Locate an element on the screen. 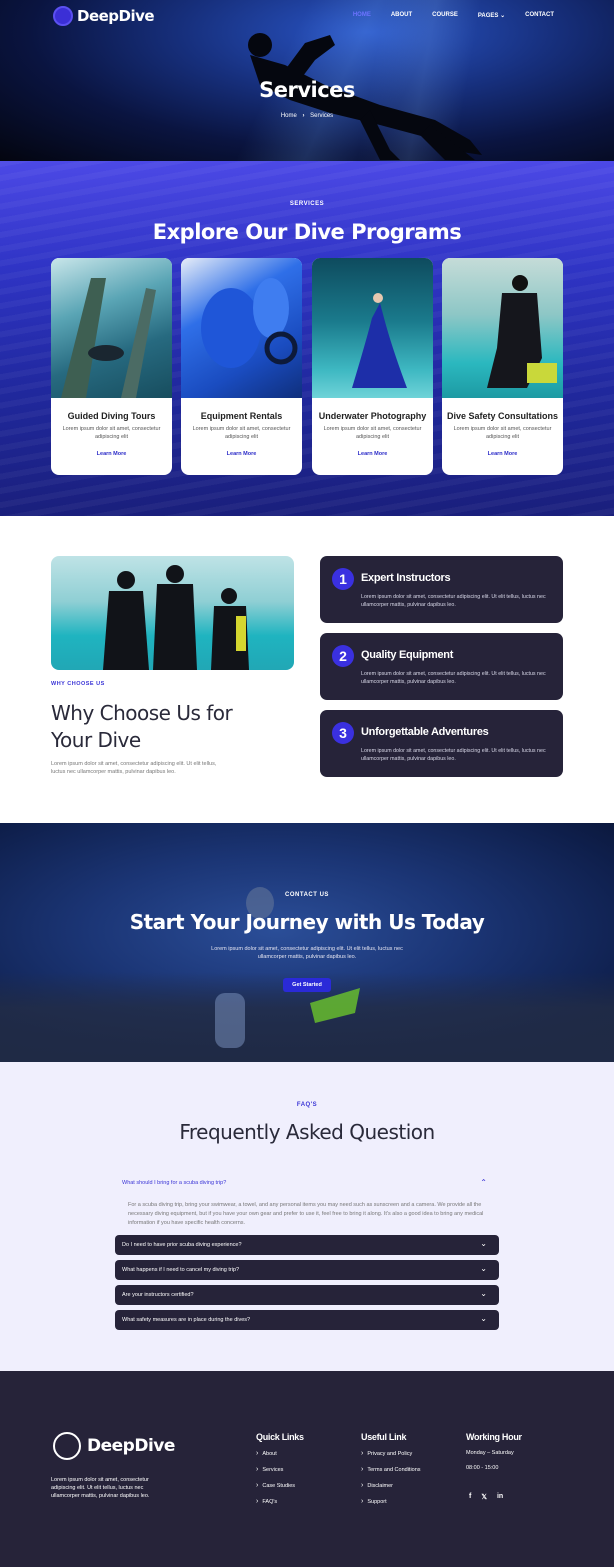 This screenshot has height=1567, width=614. nav-pages: PAGES ⌄ is located at coordinates (491, 15).